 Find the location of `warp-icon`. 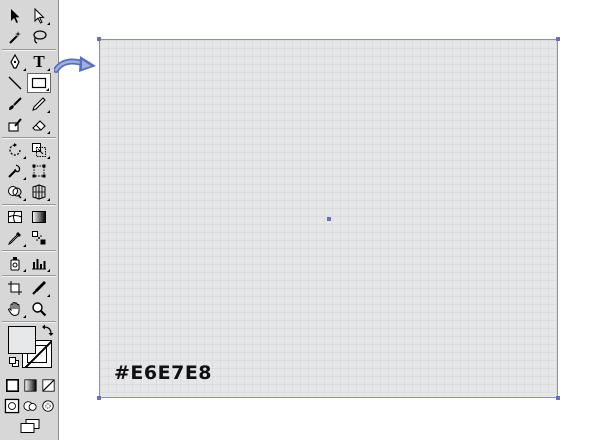

warp-icon is located at coordinates (14, 171).